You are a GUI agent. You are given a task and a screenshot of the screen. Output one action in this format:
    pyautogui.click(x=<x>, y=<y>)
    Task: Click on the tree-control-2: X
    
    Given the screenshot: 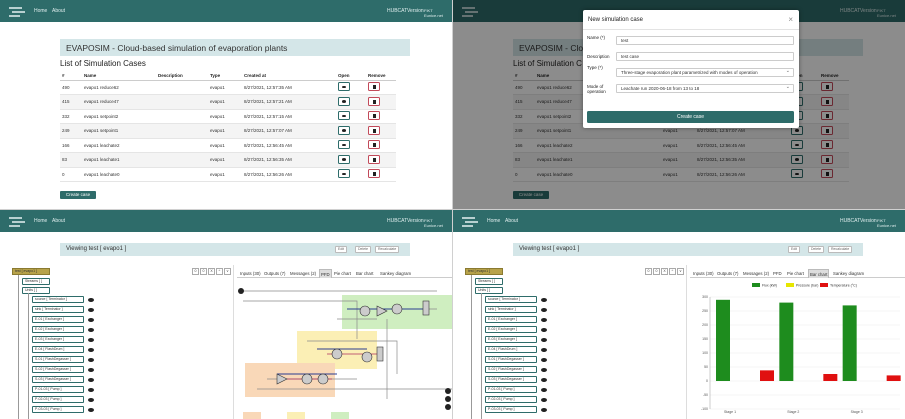 What is the action you would take?
    pyautogui.click(x=211, y=271)
    